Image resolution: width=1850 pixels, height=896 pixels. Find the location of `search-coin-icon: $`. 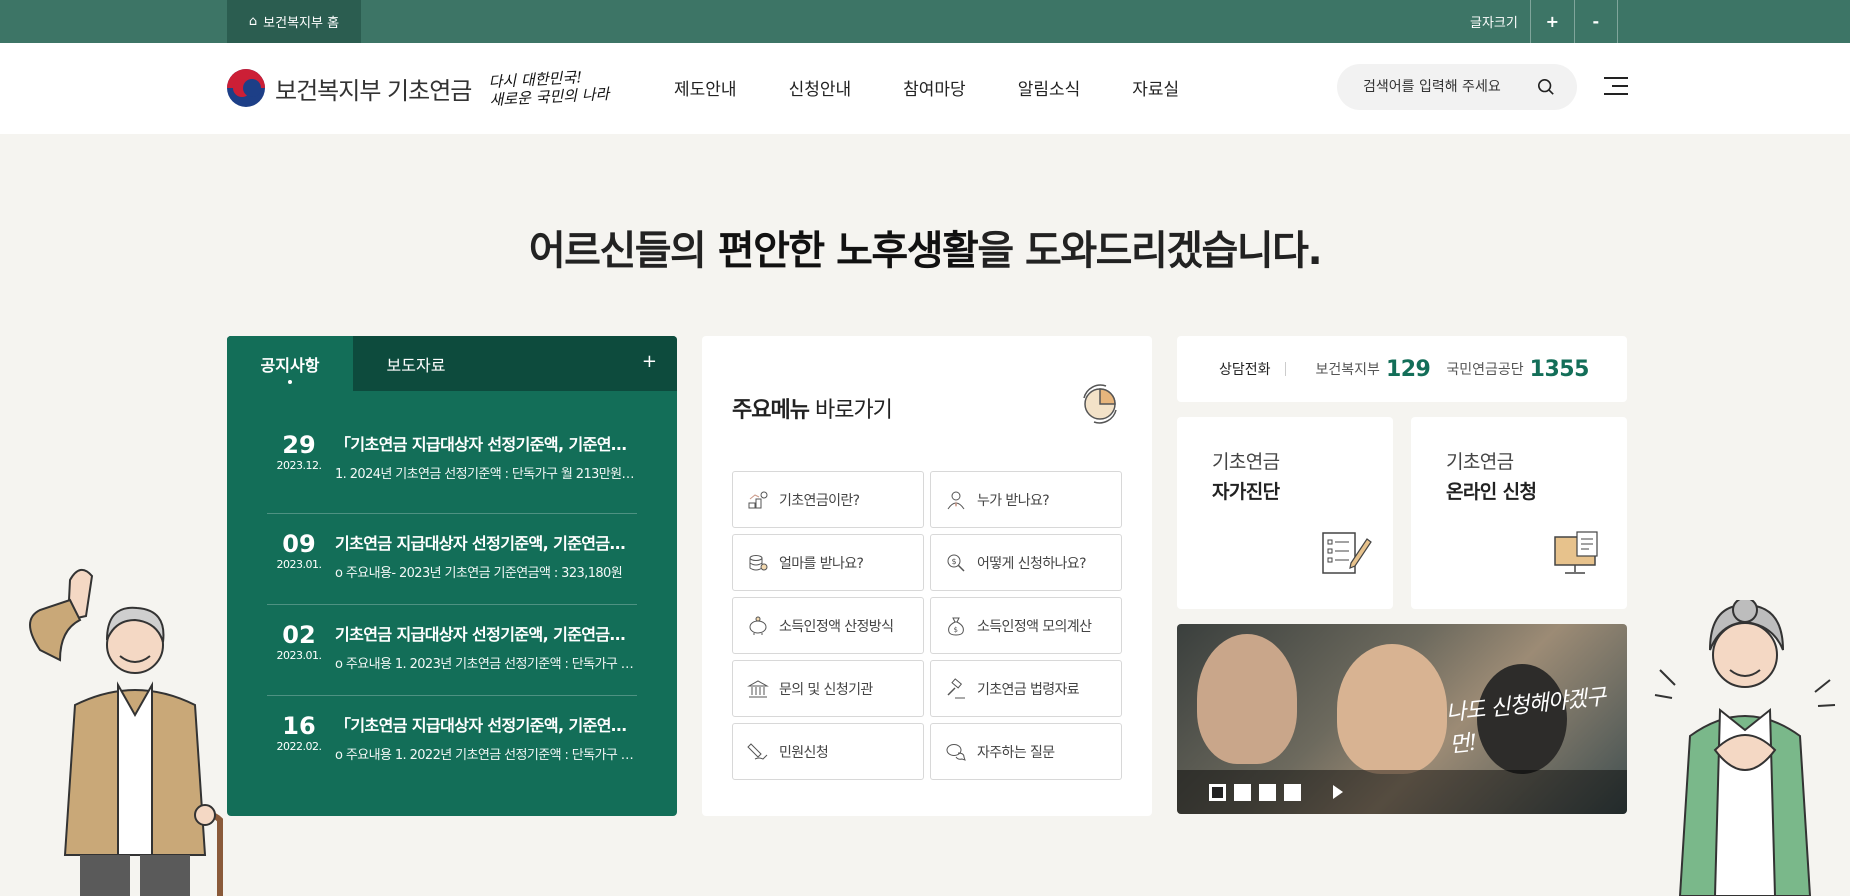

search-coin-icon: $ is located at coordinates (956, 563).